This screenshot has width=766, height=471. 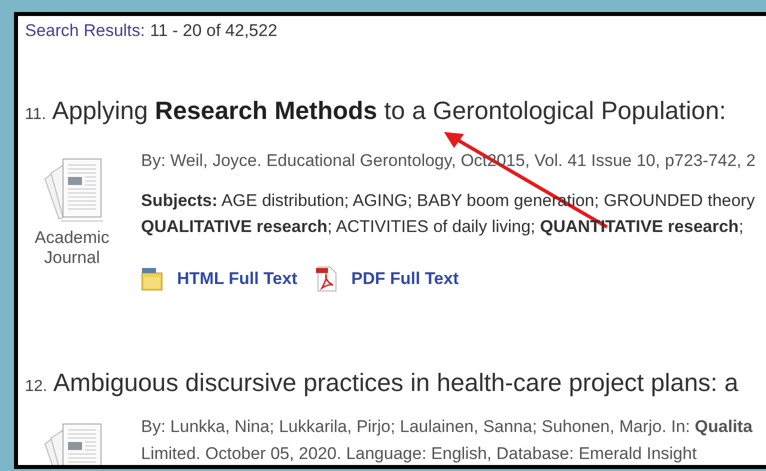 I want to click on result-number: 12., so click(x=36, y=387).